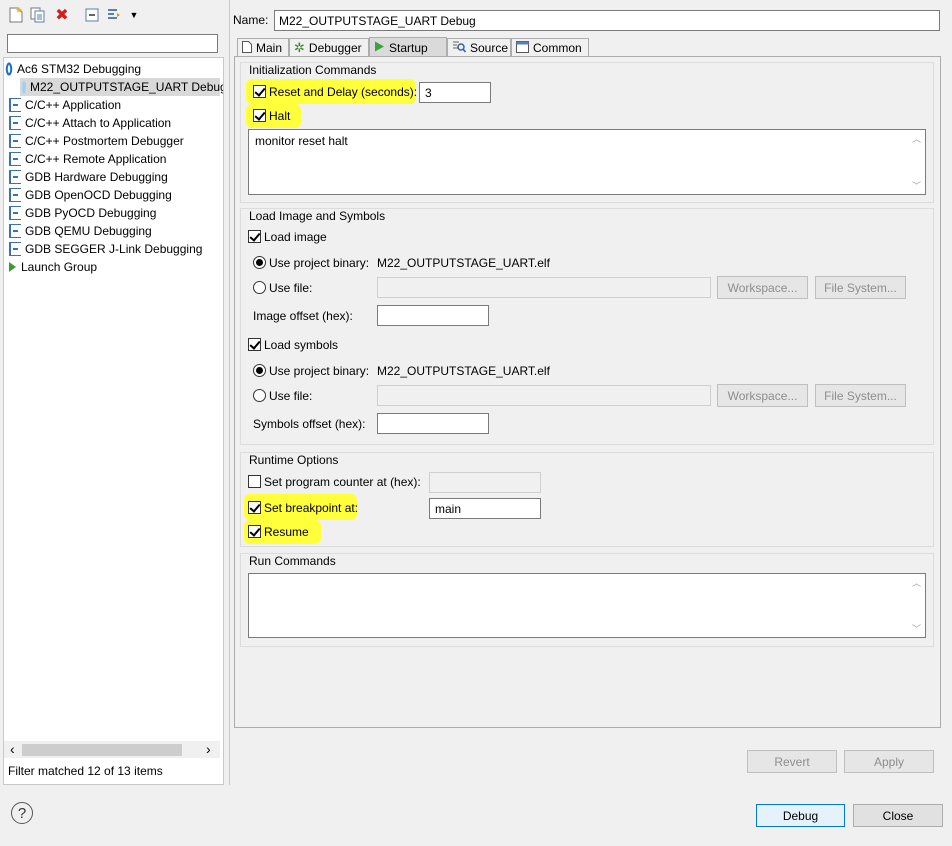 This screenshot has width=952, height=846. Describe the element at coordinates (479, 47) in the screenshot. I see `tab-source: Source` at that location.